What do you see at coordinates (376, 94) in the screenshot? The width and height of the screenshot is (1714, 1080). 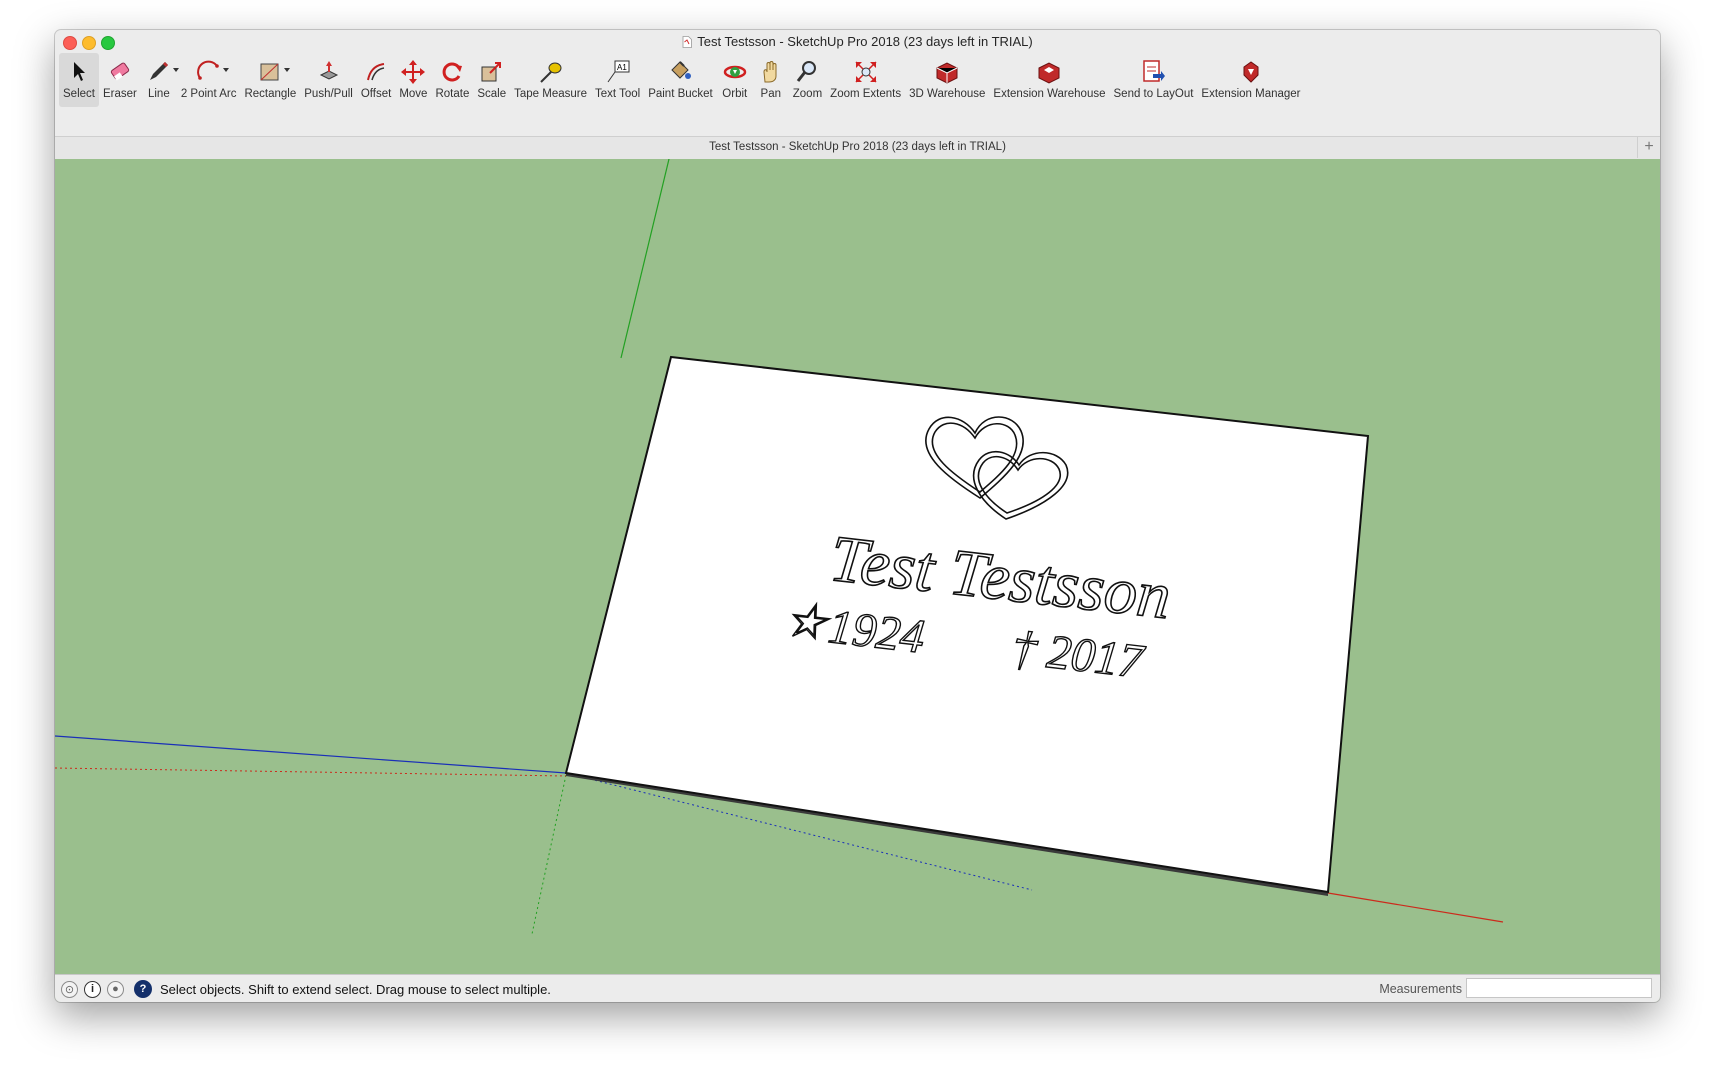 I see `tool-label: Offset` at bounding box center [376, 94].